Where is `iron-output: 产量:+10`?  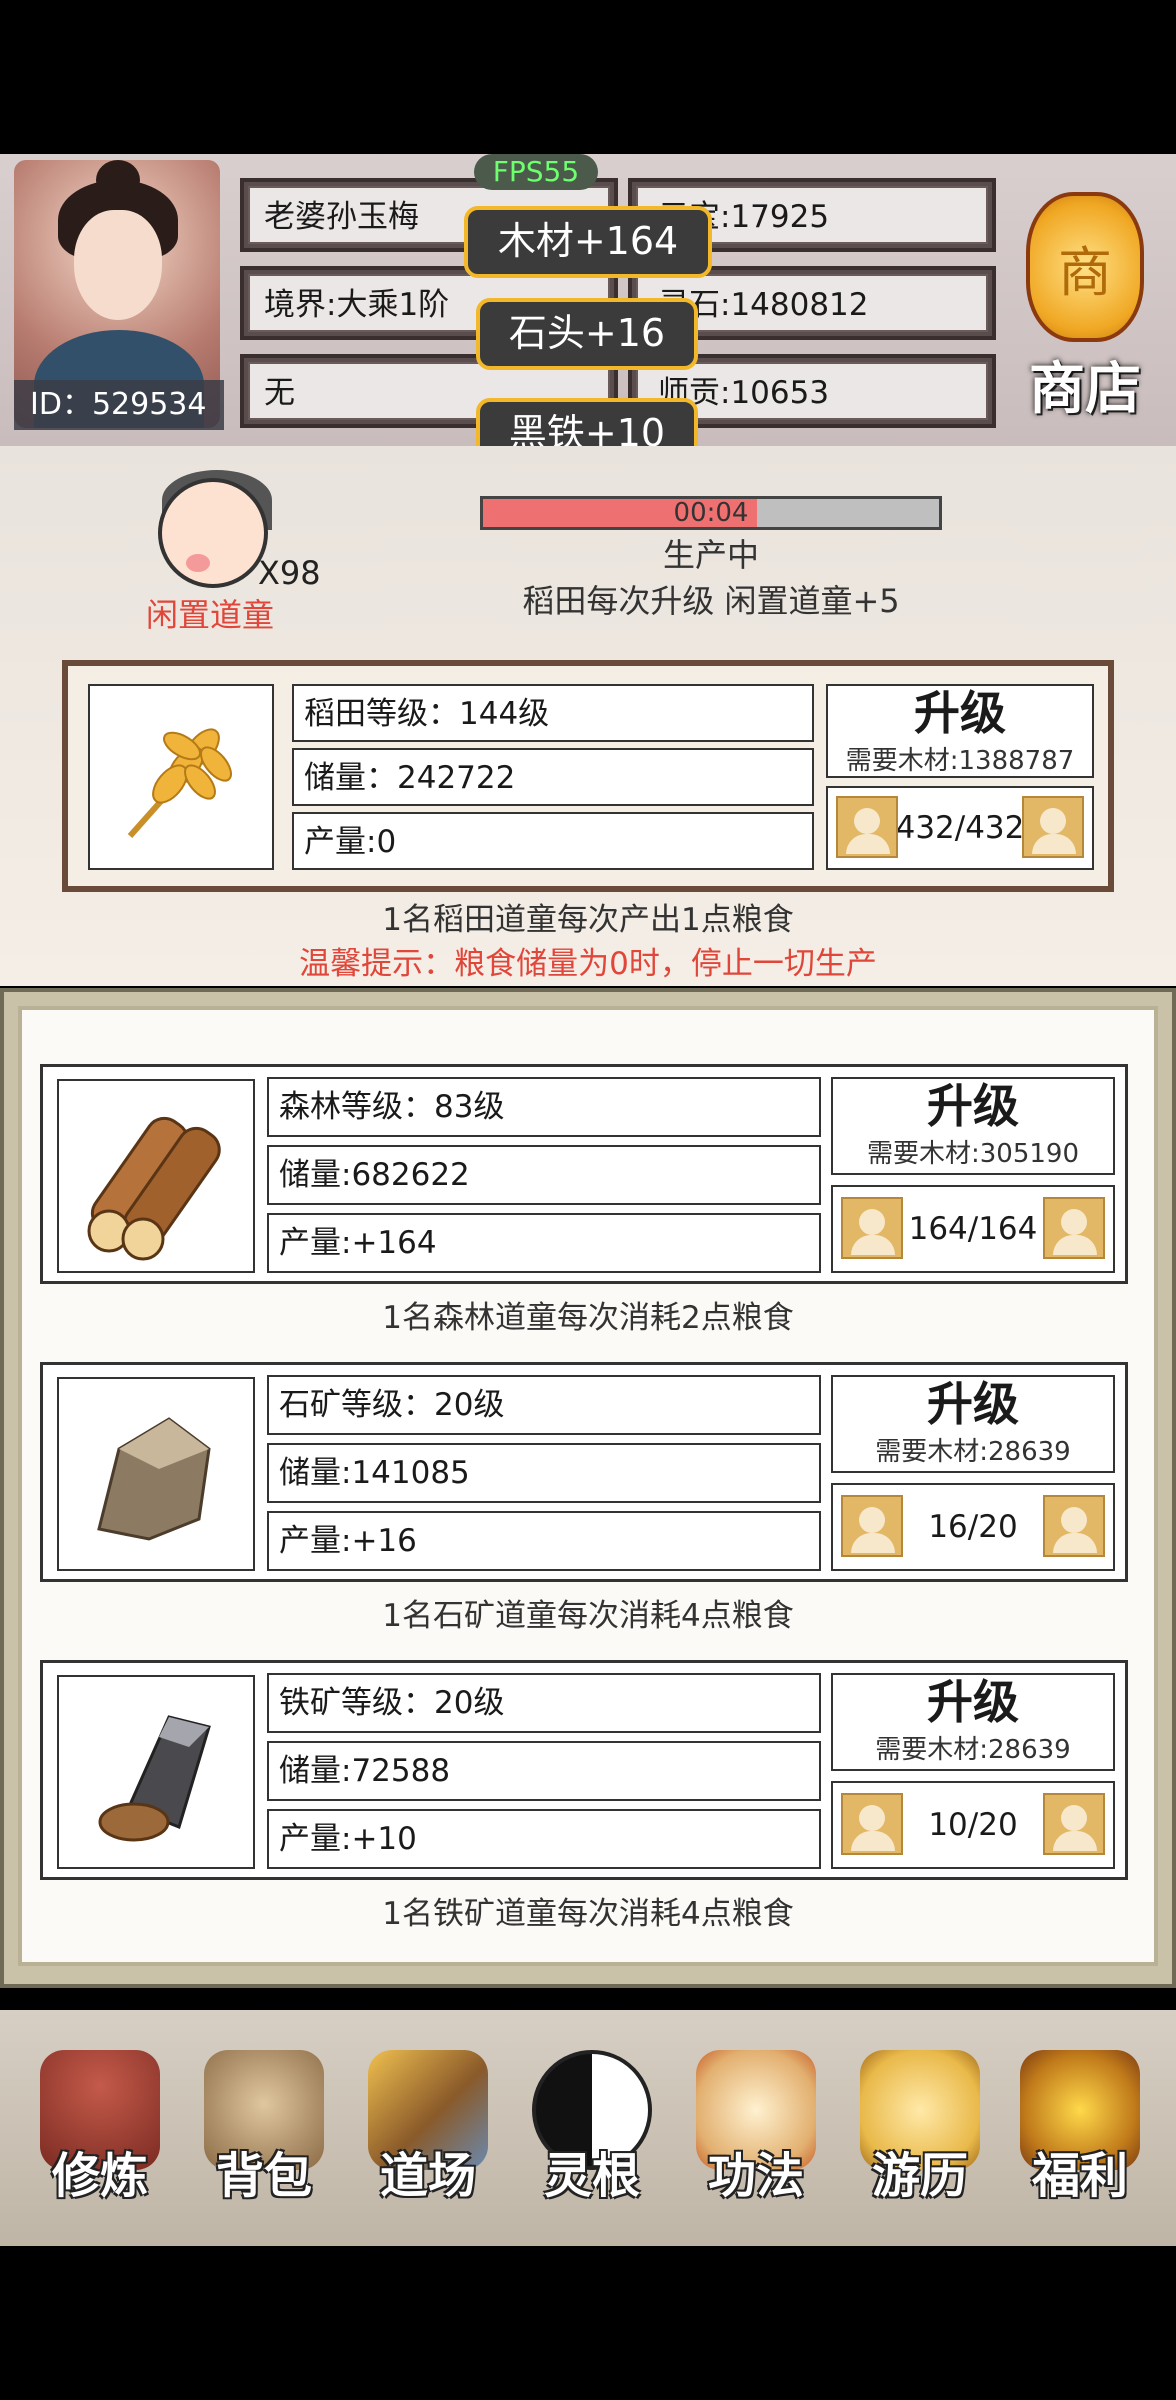 iron-output: 产量:+10 is located at coordinates (544, 1839).